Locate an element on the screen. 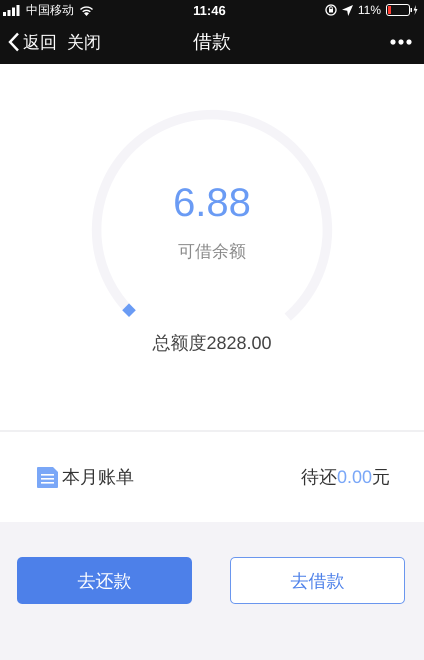 This screenshot has height=660, width=424. repay-button: 去还款 is located at coordinates (104, 580).